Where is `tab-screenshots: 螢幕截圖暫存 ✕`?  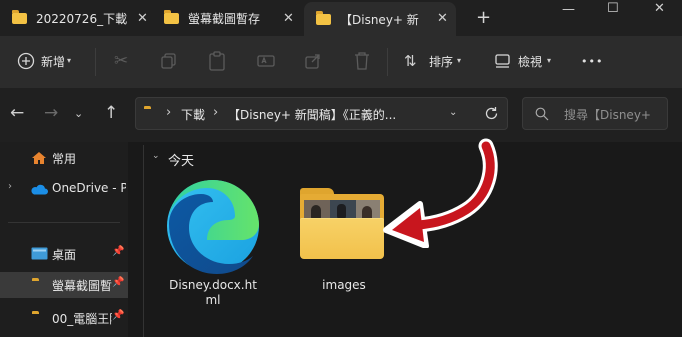
tab-screenshots: 螢幕截圖暫存 ✕ is located at coordinates (228, 18).